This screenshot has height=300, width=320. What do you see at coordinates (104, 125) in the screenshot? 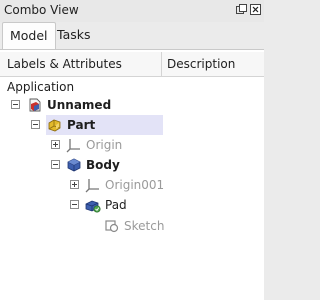
I see `selection-highlight` at bounding box center [104, 125].